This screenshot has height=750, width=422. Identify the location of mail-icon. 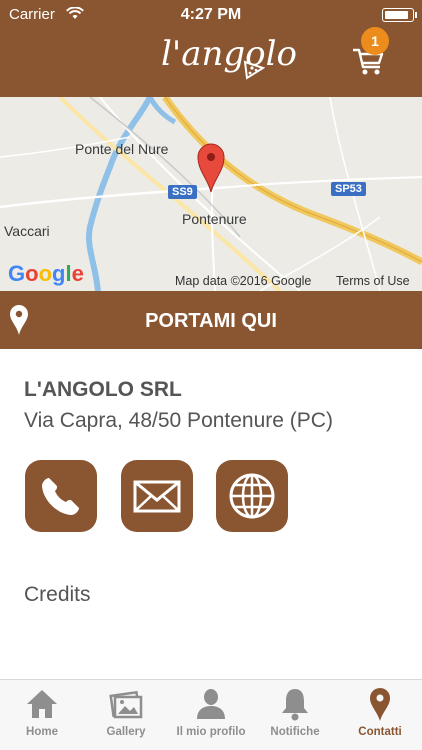
(157, 496).